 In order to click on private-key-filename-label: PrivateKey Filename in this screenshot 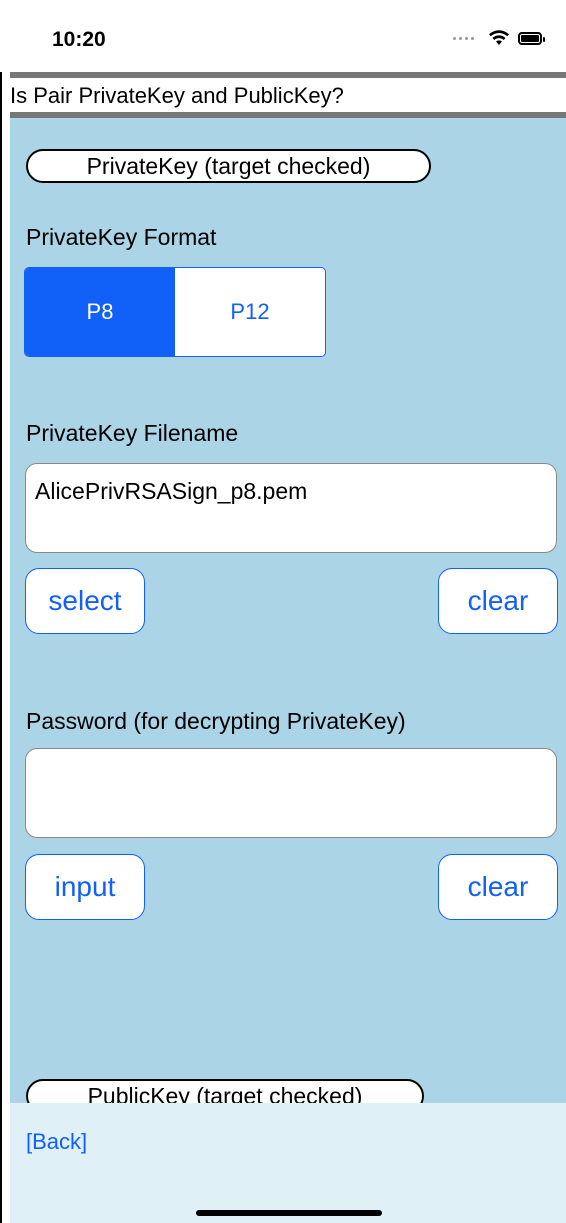, I will do `click(132, 433)`.